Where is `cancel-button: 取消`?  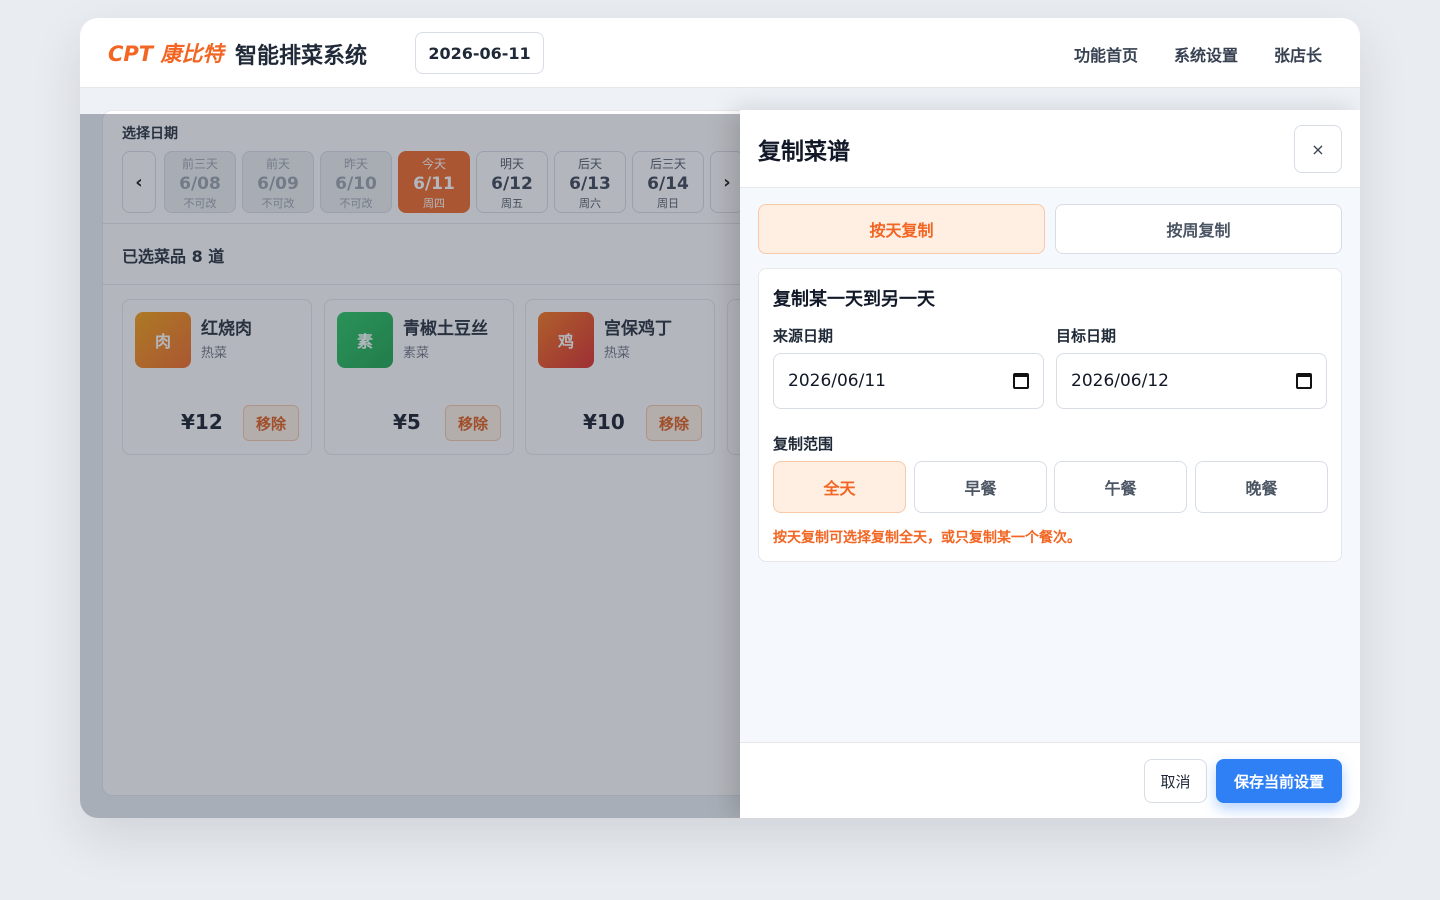
cancel-button: 取消 is located at coordinates (1175, 781).